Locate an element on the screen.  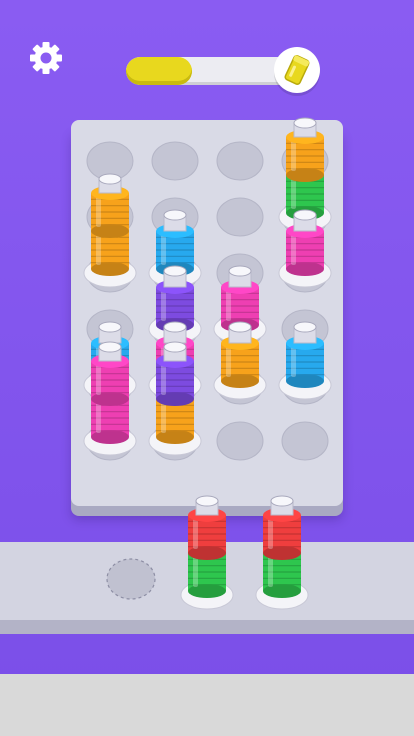
ring-cyan is located at coordinates (305, 362).